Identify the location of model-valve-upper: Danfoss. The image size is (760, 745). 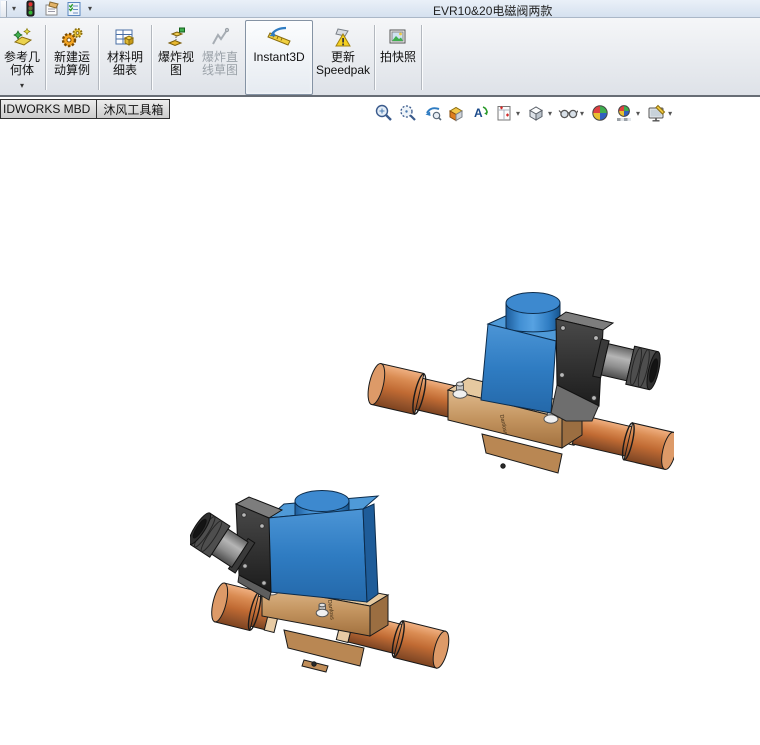
(522, 375).